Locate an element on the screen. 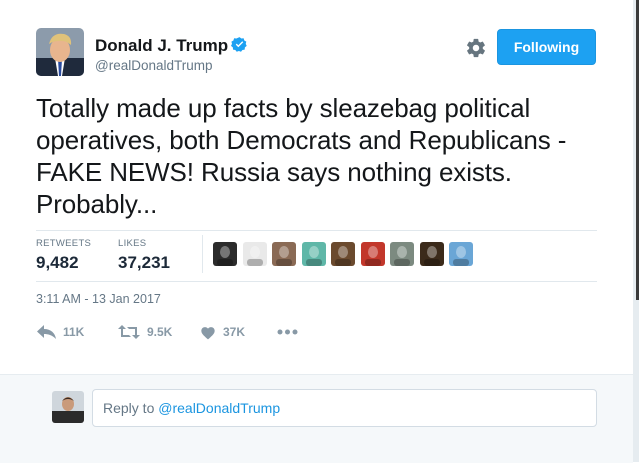  tweet-timestamp: 3:11 AM - 13 Jan 2017 is located at coordinates (98, 299).